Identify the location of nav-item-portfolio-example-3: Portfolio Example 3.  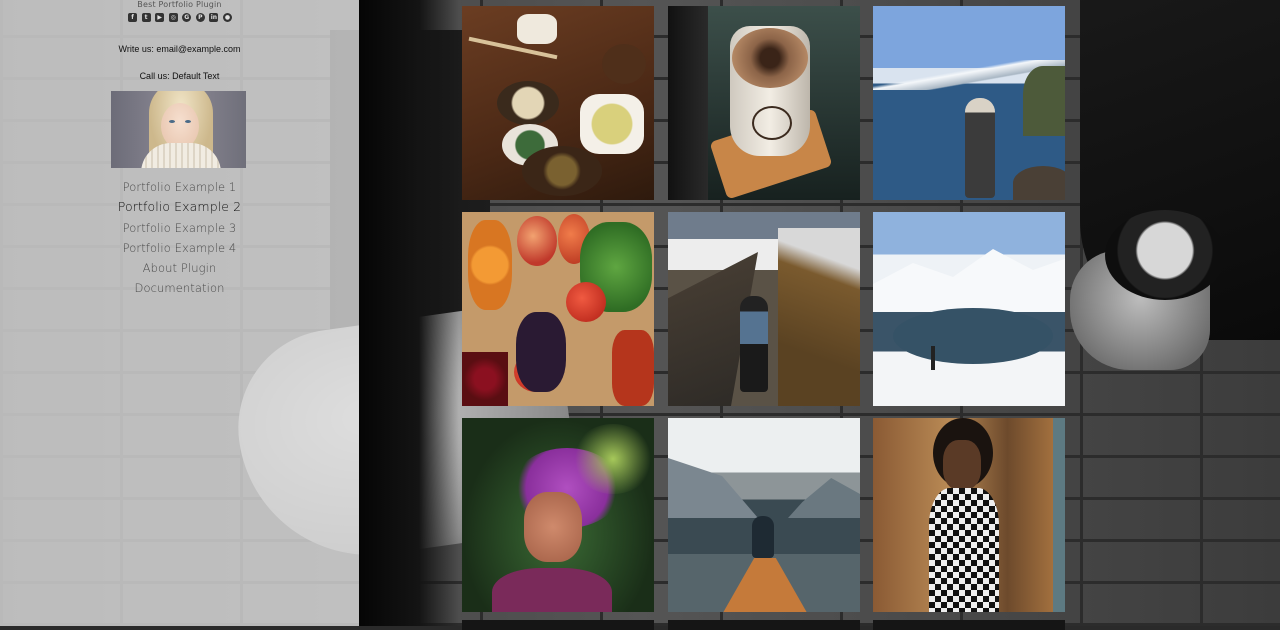
(179, 228).